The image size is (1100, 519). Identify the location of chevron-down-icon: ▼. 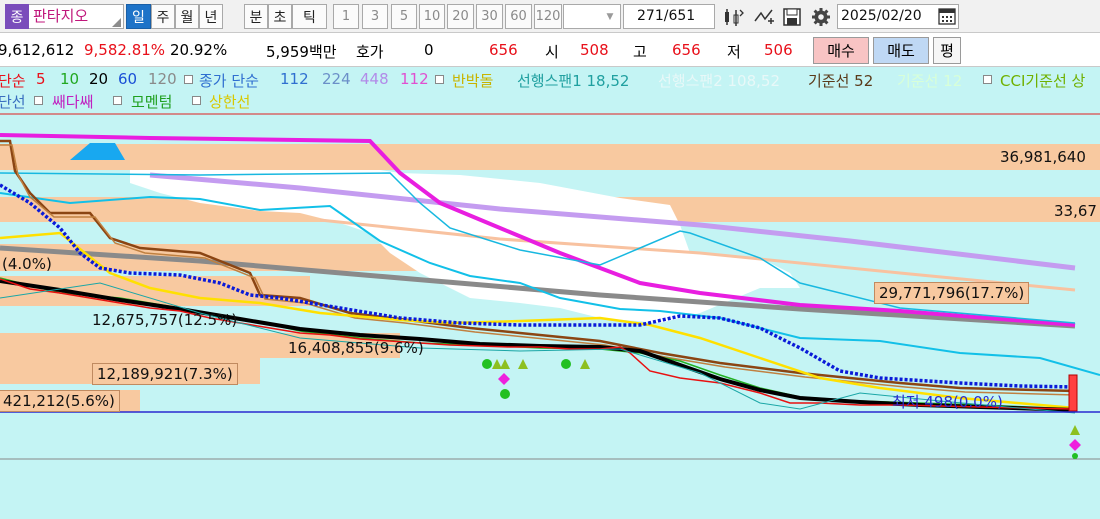
(610, 16).